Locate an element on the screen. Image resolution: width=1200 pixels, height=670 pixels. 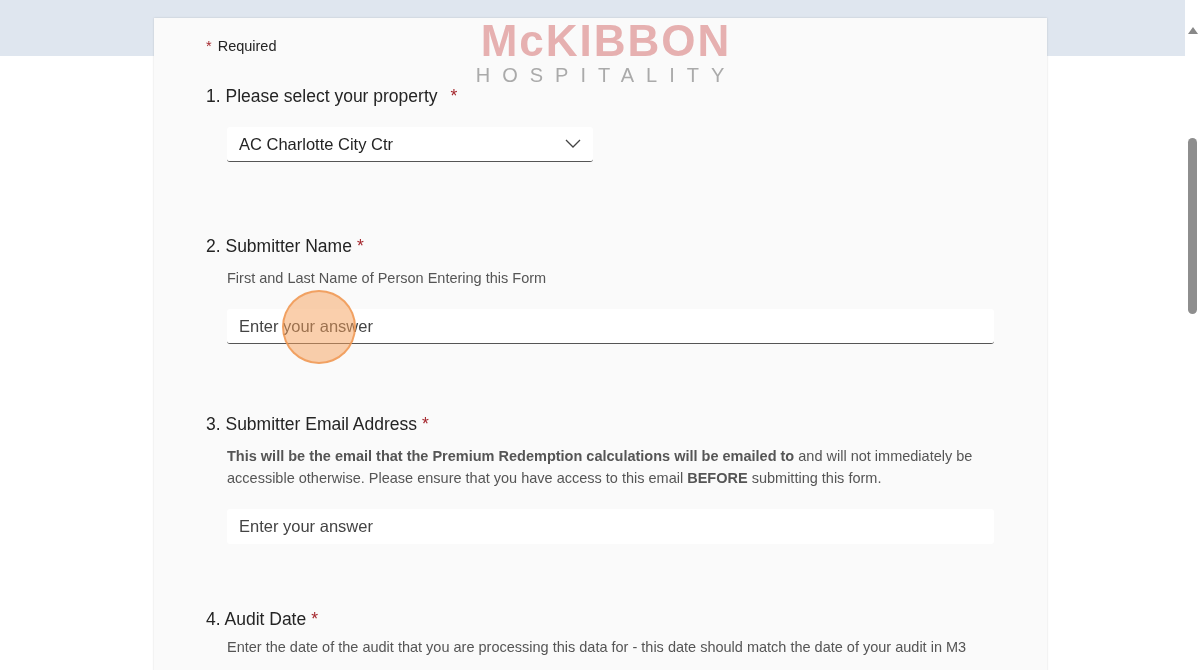
question-title: 3. Submitter Email Address is located at coordinates (312, 424).